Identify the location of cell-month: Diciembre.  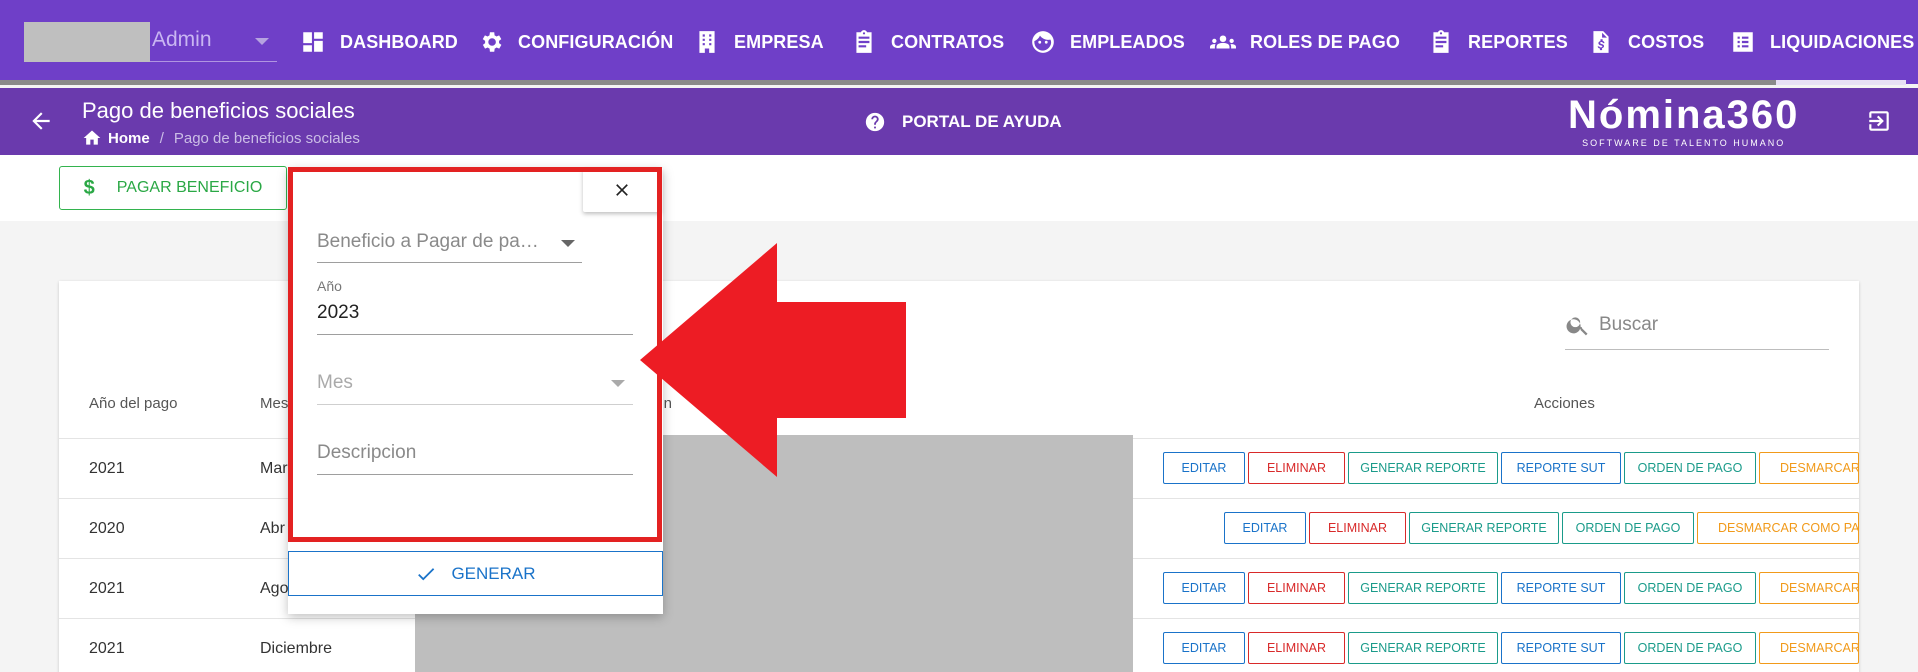
(296, 648).